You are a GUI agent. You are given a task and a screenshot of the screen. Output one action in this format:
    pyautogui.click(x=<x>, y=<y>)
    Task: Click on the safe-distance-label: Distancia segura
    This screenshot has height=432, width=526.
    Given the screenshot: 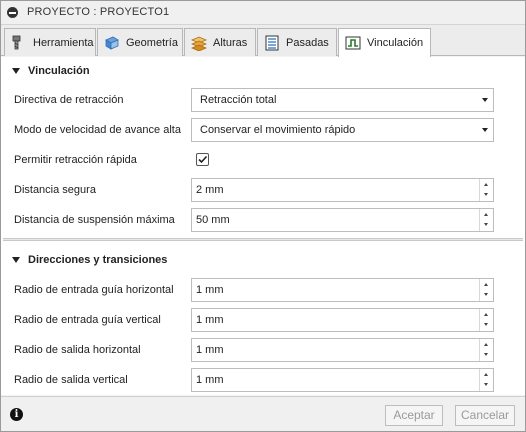 What is the action you would take?
    pyautogui.click(x=55, y=190)
    